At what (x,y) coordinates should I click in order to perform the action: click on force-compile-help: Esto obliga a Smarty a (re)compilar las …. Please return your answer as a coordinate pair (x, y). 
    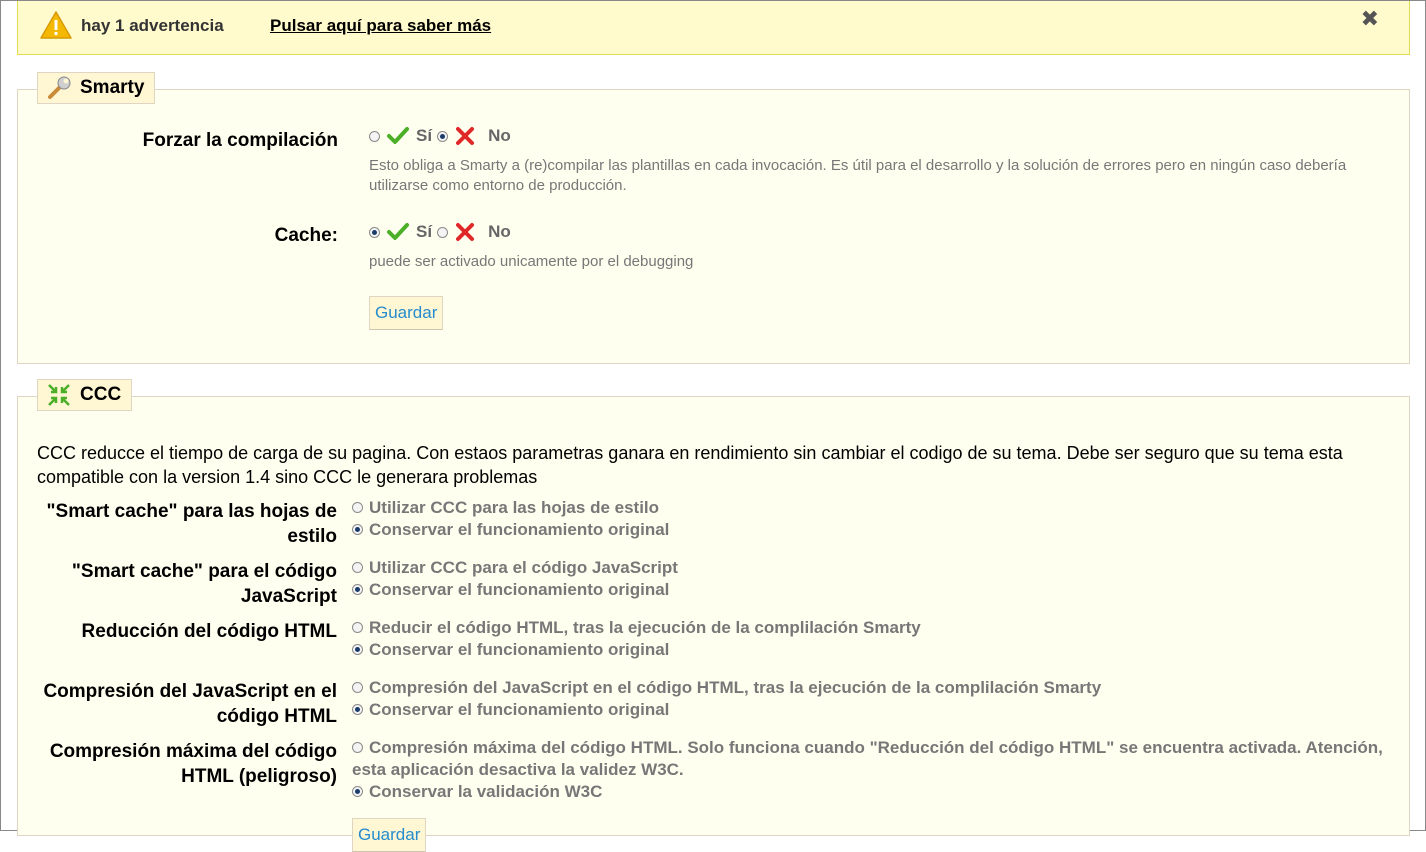
    Looking at the image, I should click on (858, 175).